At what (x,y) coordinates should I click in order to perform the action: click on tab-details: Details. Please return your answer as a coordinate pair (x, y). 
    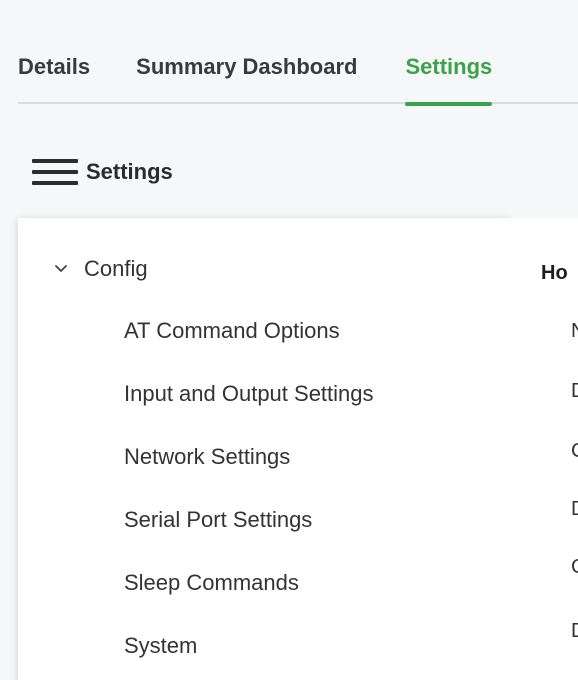
    Looking at the image, I should click on (54, 72).